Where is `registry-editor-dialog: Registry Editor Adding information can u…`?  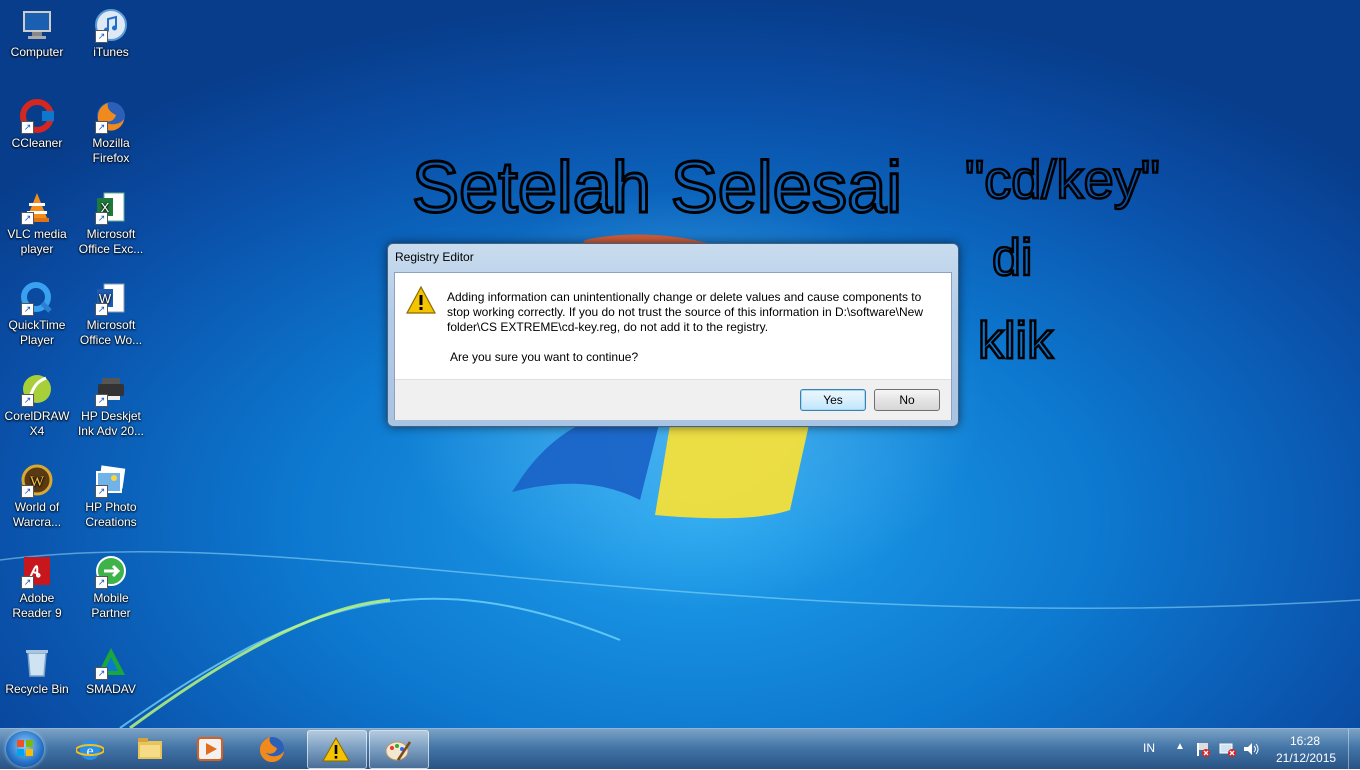
registry-editor-dialog: Registry Editor Adding information can u… is located at coordinates (673, 335).